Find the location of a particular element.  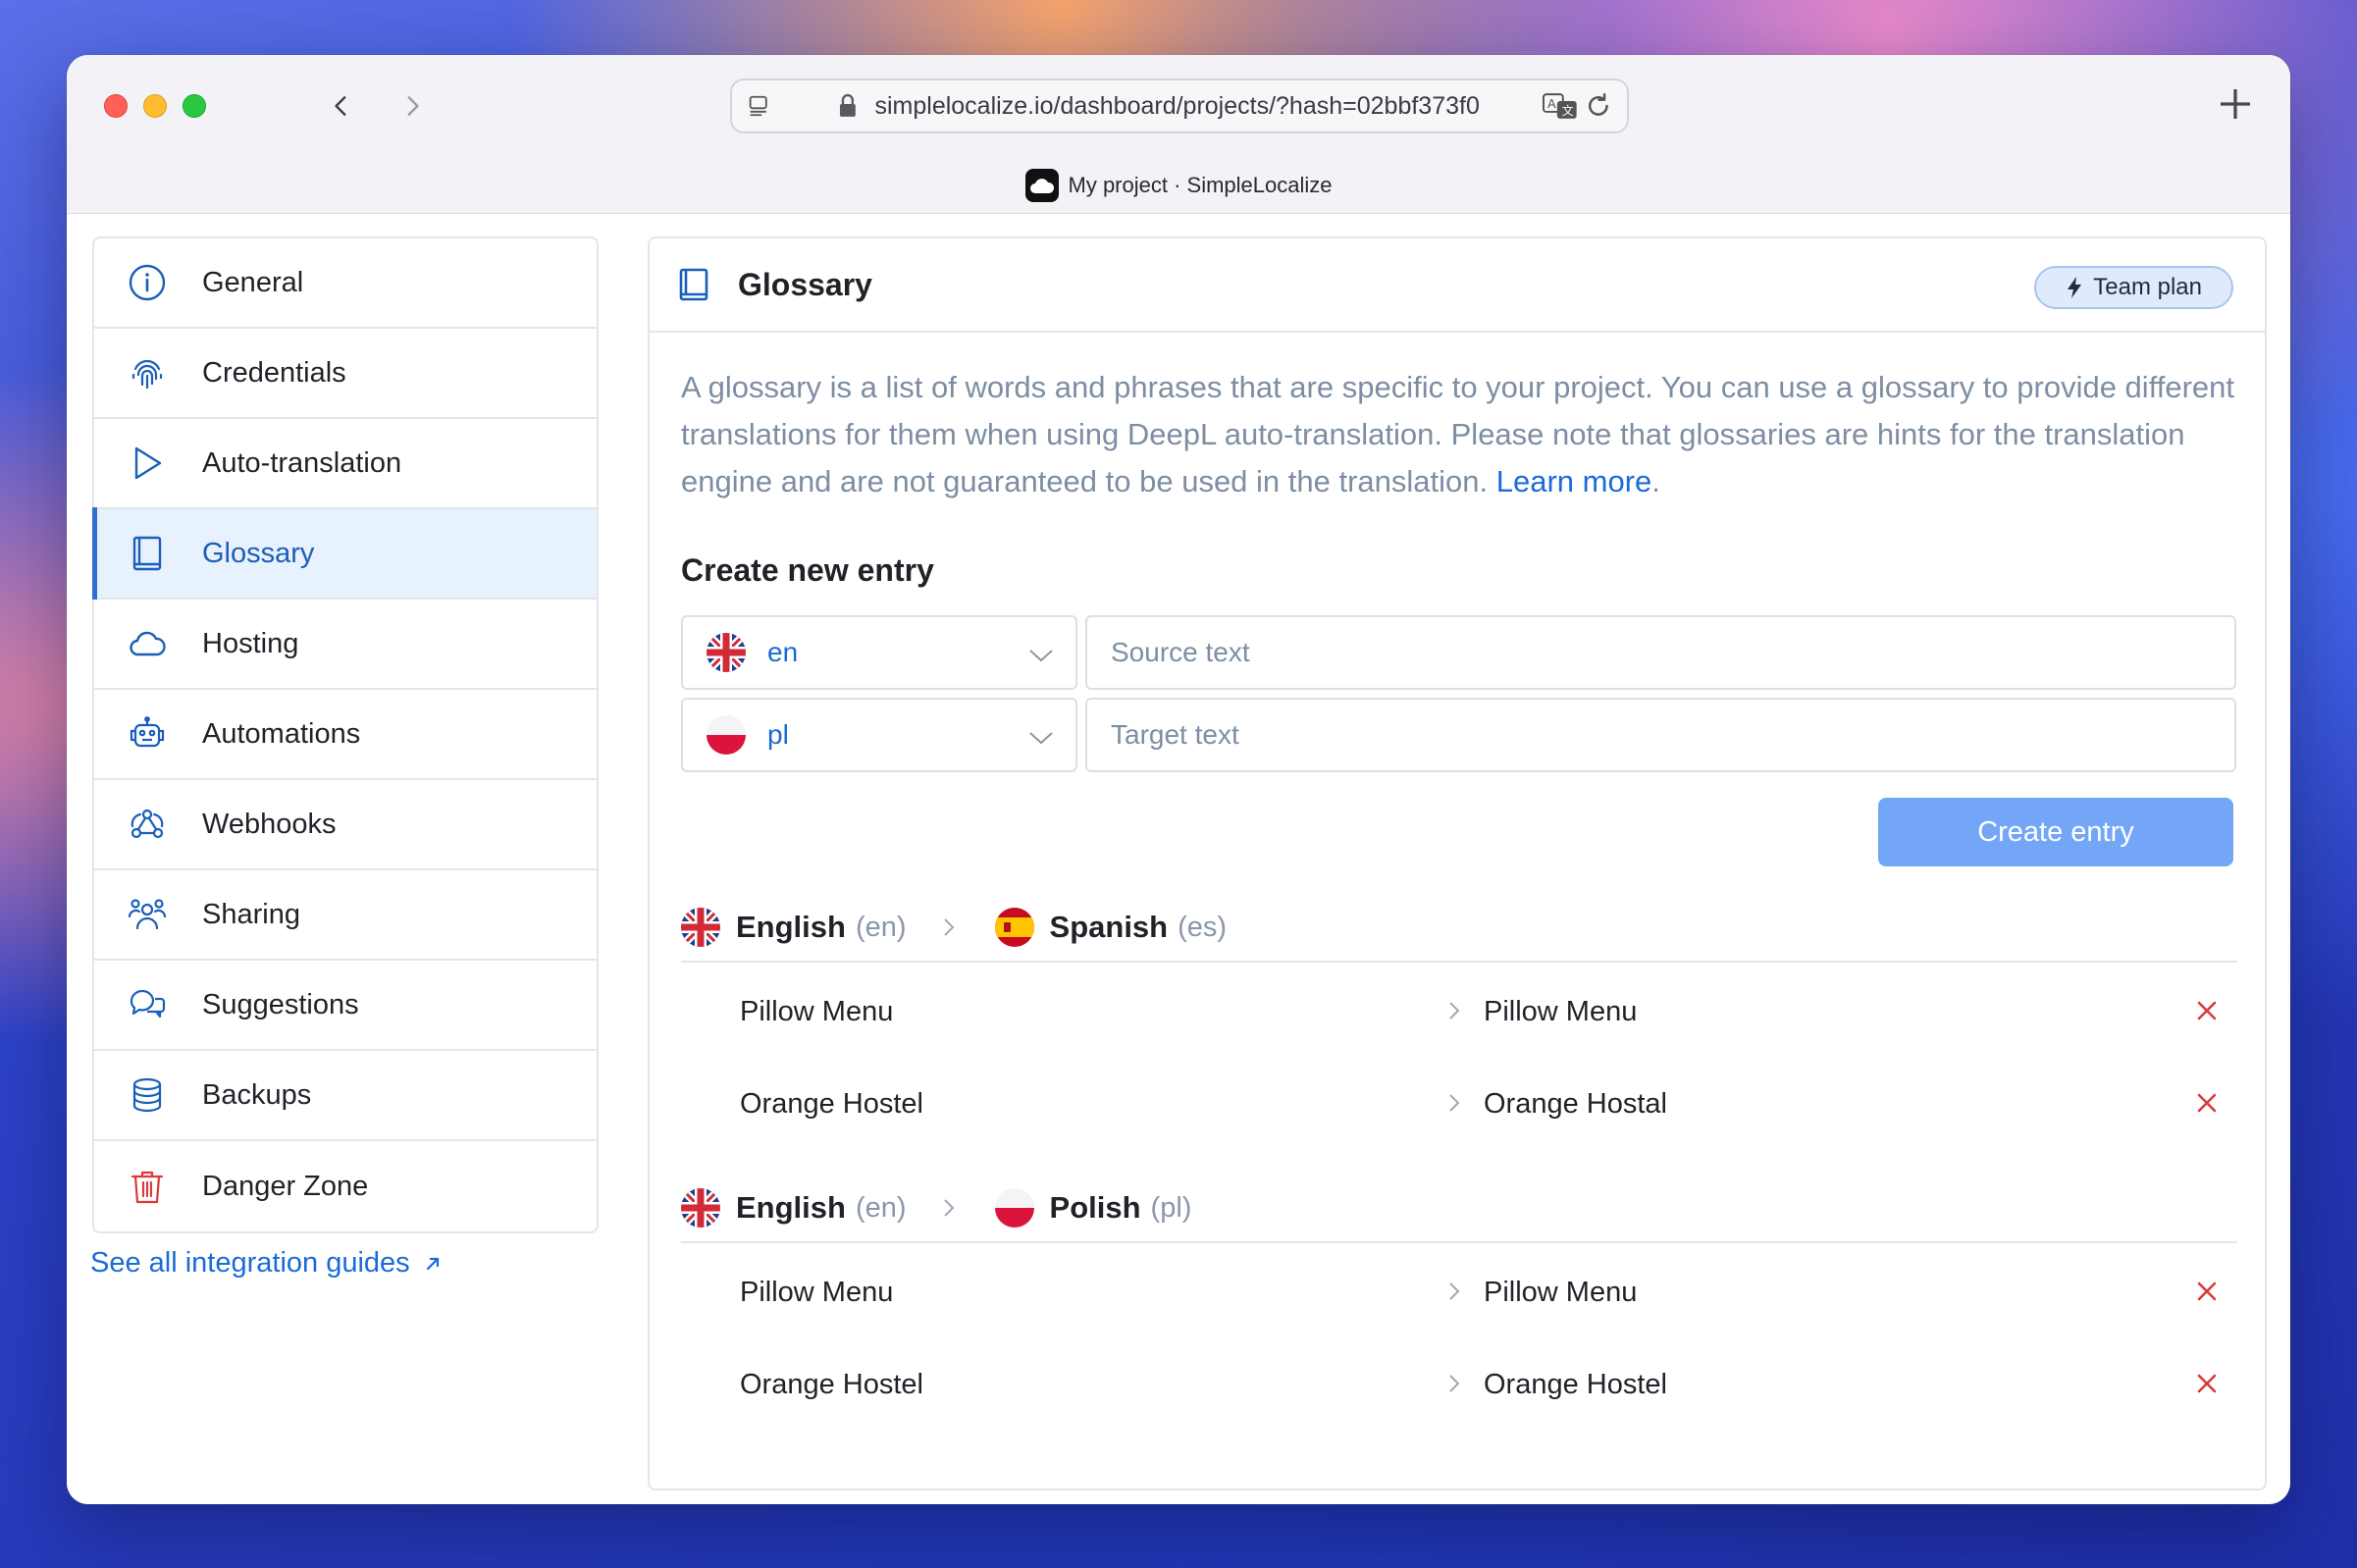

sidebar-item-automations: Automations is located at coordinates (345, 735).